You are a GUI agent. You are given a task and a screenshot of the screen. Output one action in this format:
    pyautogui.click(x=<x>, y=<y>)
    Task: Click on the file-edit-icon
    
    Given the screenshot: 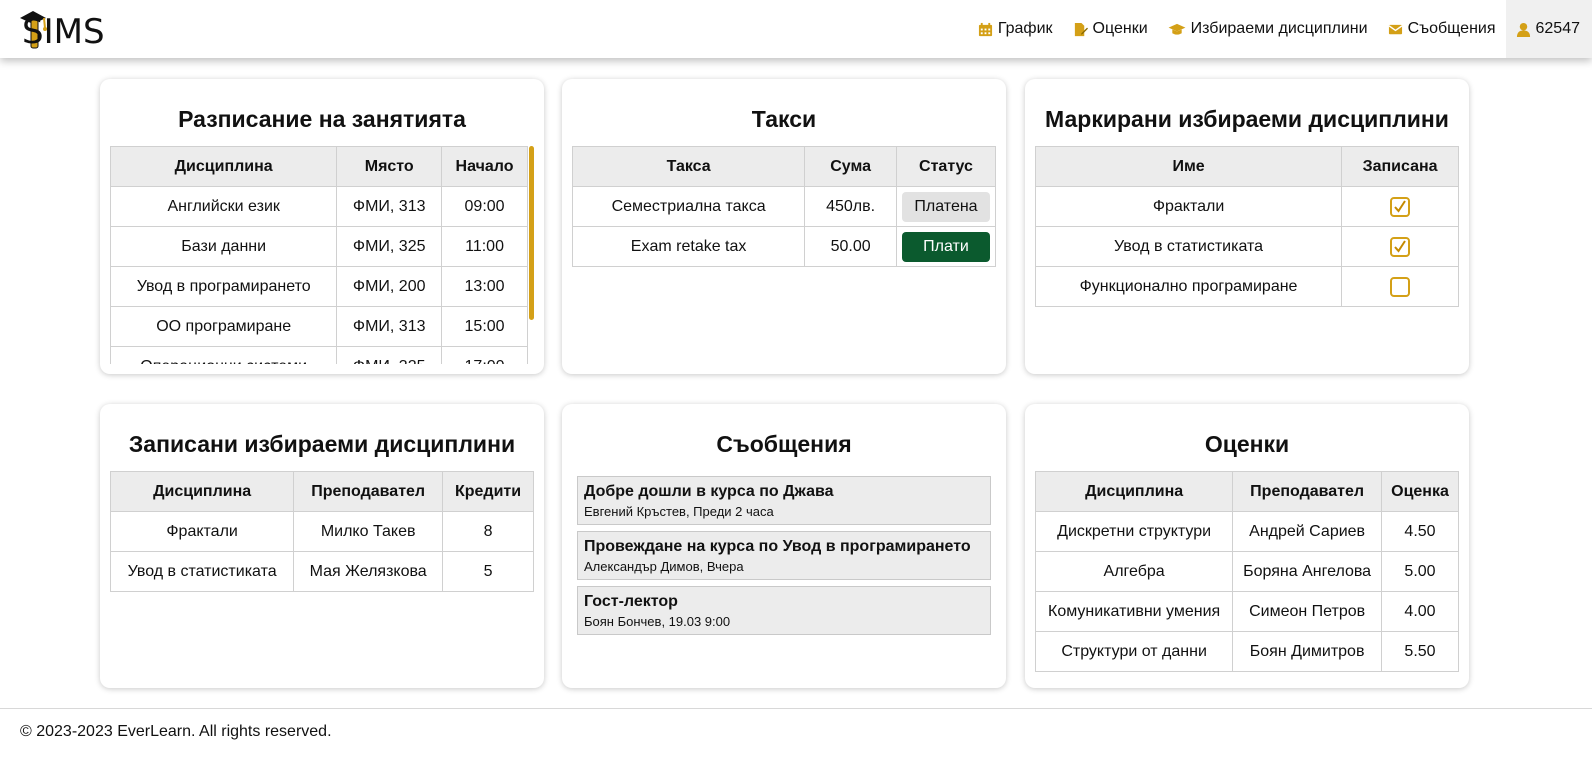 What is the action you would take?
    pyautogui.click(x=1081, y=29)
    